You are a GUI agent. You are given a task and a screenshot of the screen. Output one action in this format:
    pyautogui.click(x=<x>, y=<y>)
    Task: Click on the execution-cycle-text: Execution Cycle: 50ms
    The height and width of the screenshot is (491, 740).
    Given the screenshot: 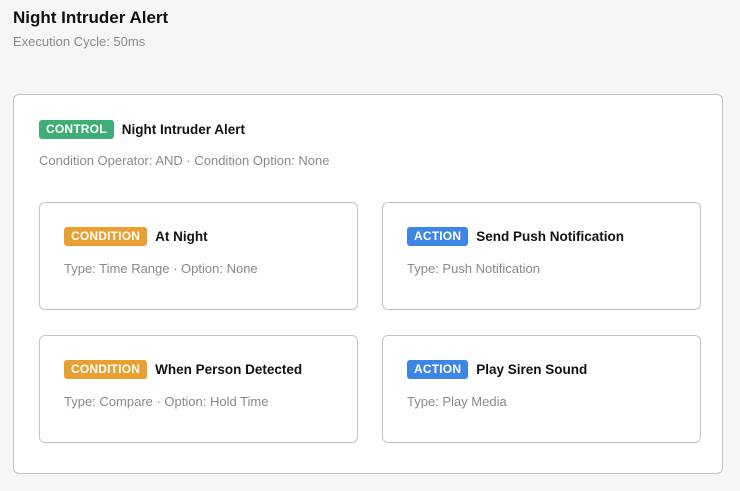 What is the action you would take?
    pyautogui.click(x=79, y=41)
    